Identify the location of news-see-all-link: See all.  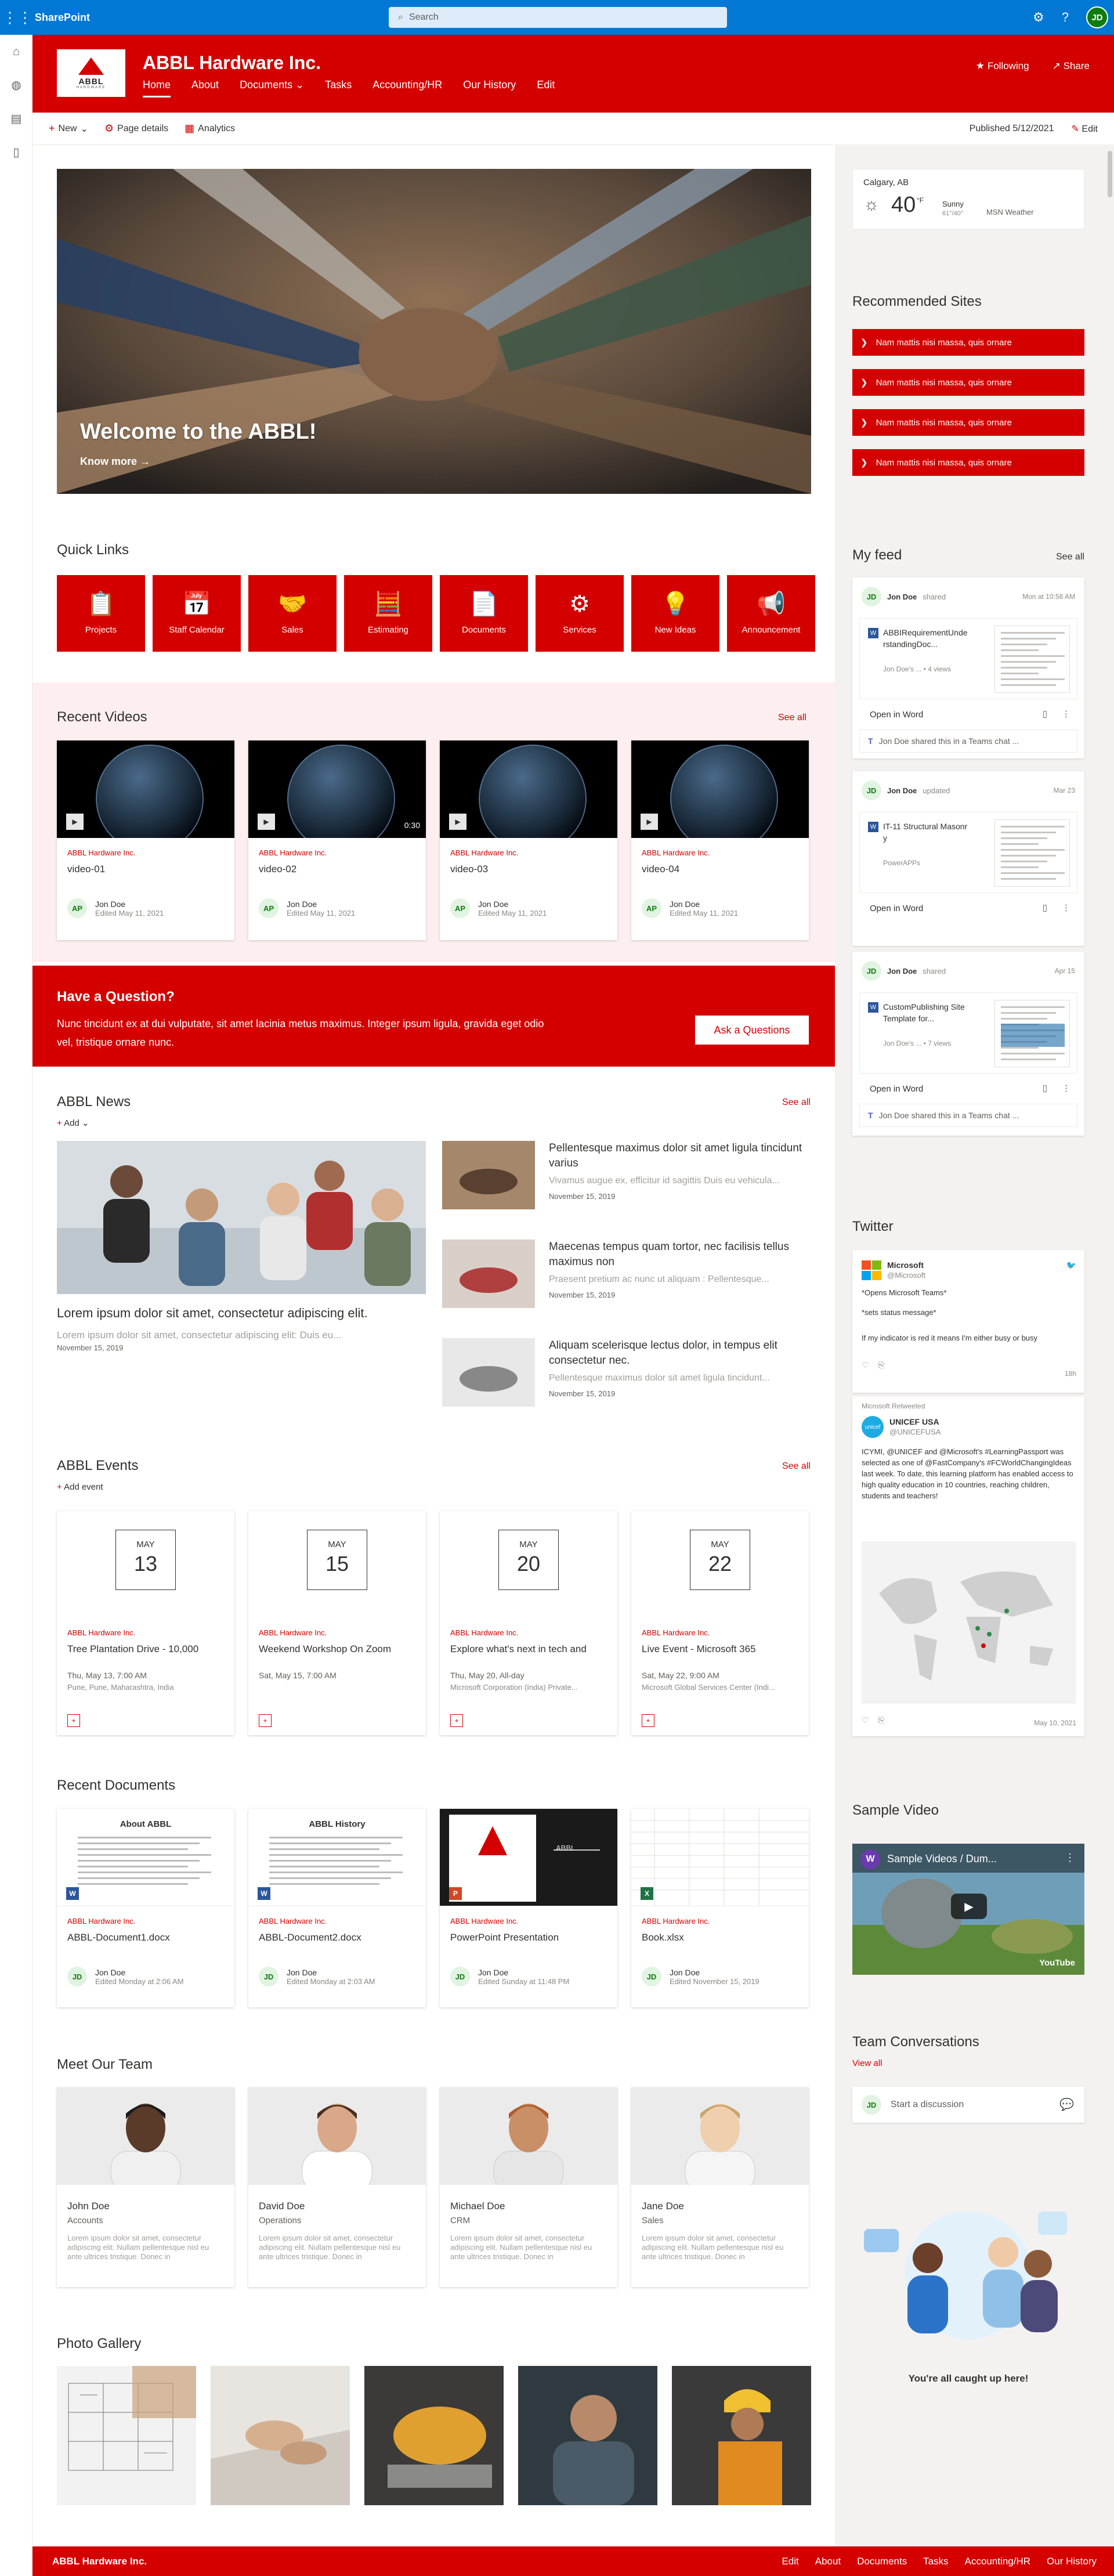
(796, 1102).